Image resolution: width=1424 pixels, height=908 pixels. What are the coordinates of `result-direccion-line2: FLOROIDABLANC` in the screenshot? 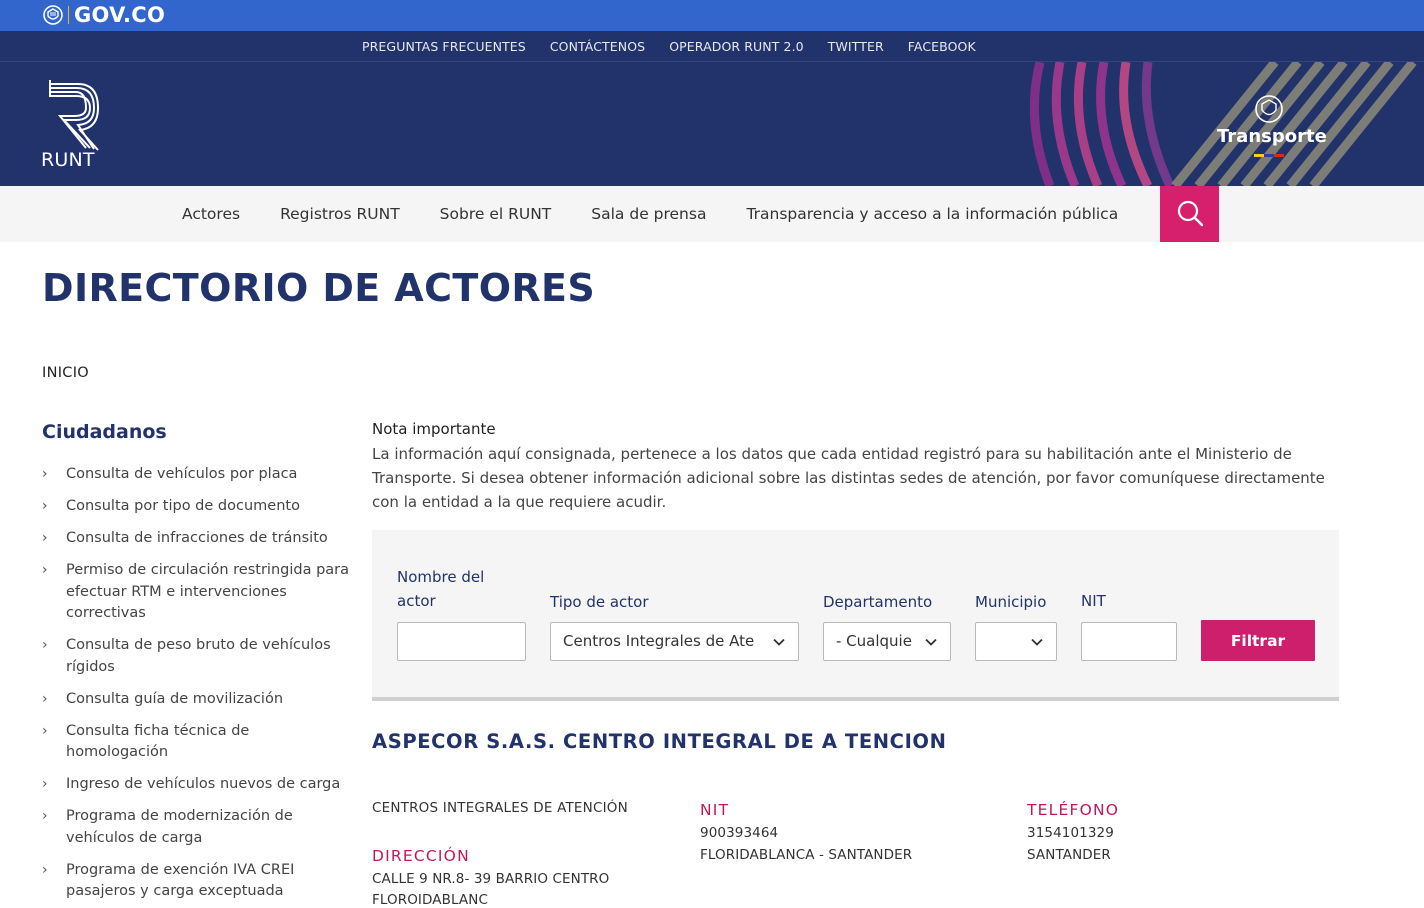 It's located at (430, 900).